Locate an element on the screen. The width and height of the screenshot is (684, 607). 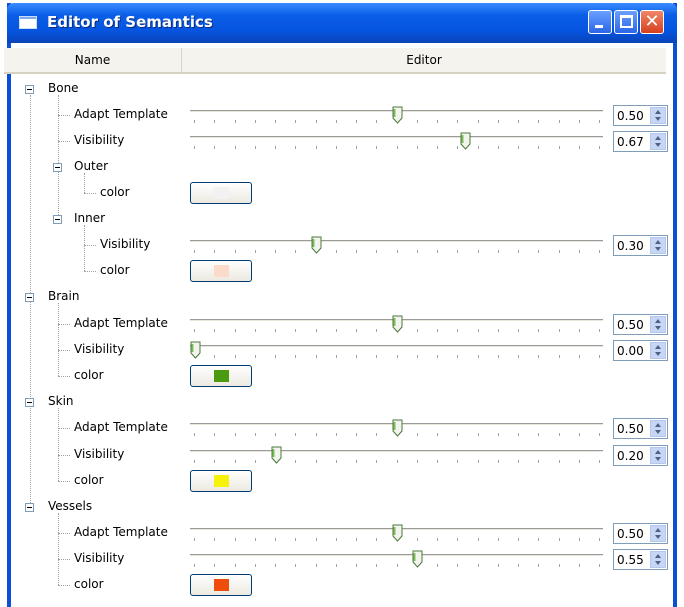
slider-skin-visibility is located at coordinates (396, 456).